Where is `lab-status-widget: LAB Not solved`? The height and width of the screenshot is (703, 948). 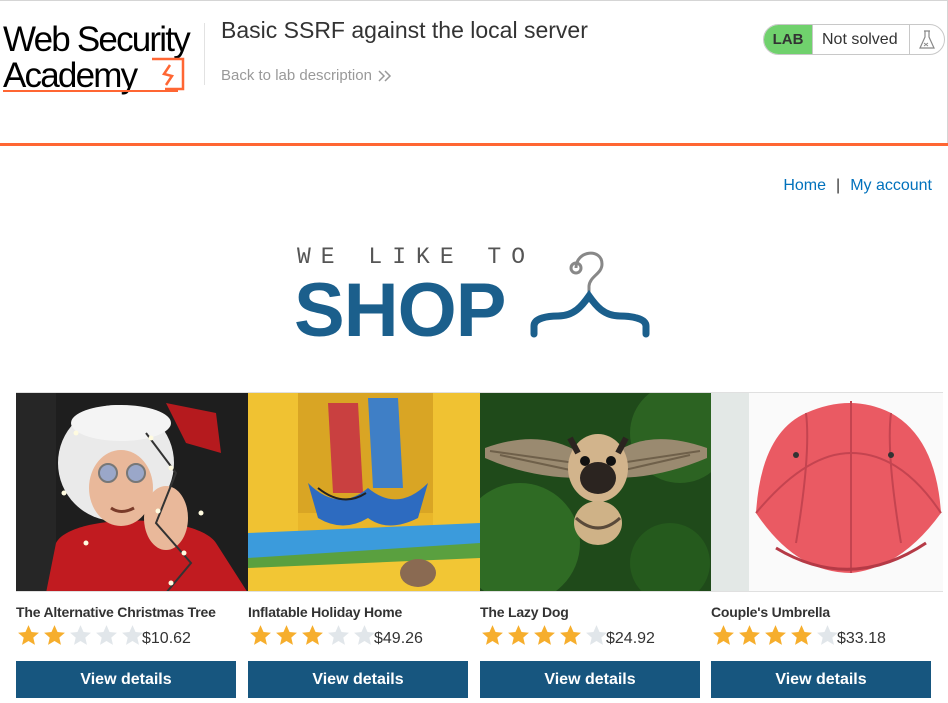 lab-status-widget: LAB Not solved is located at coordinates (854, 39).